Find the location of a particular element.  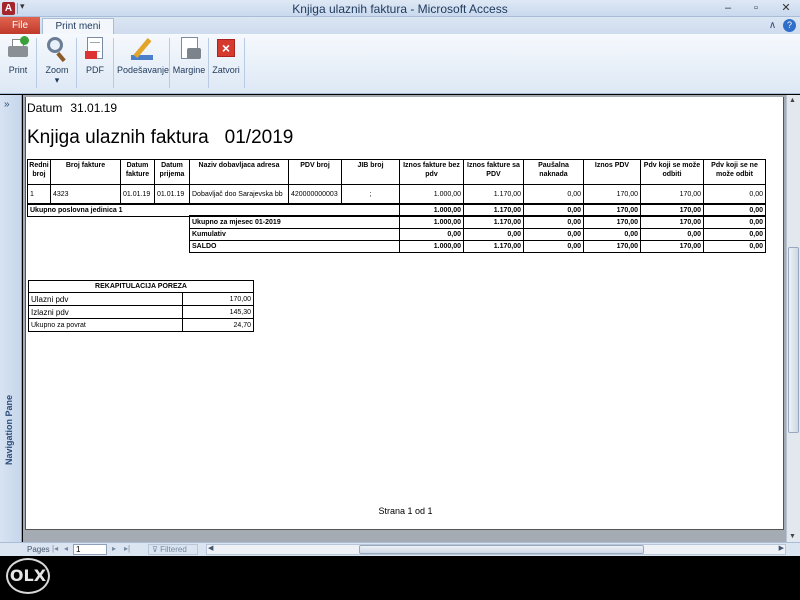

margins-button: Margine is located at coordinates (189, 64).